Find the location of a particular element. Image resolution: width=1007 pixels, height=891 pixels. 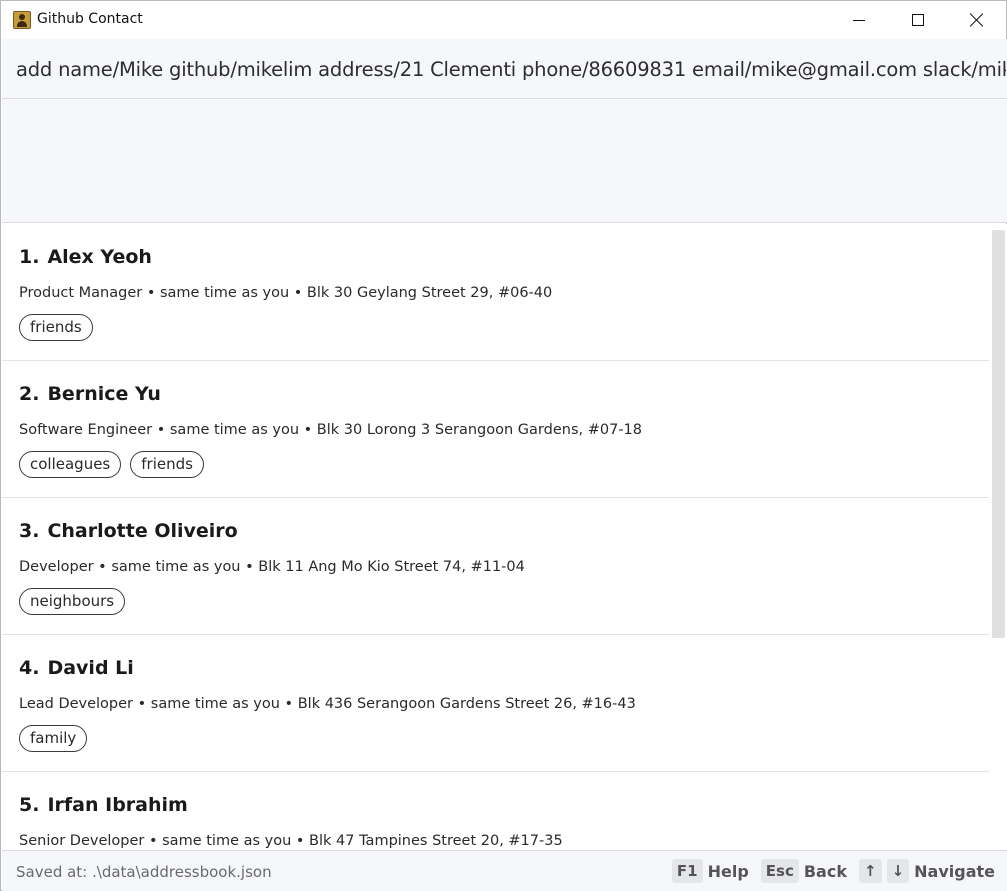

key-cap: ↑ is located at coordinates (870, 871).